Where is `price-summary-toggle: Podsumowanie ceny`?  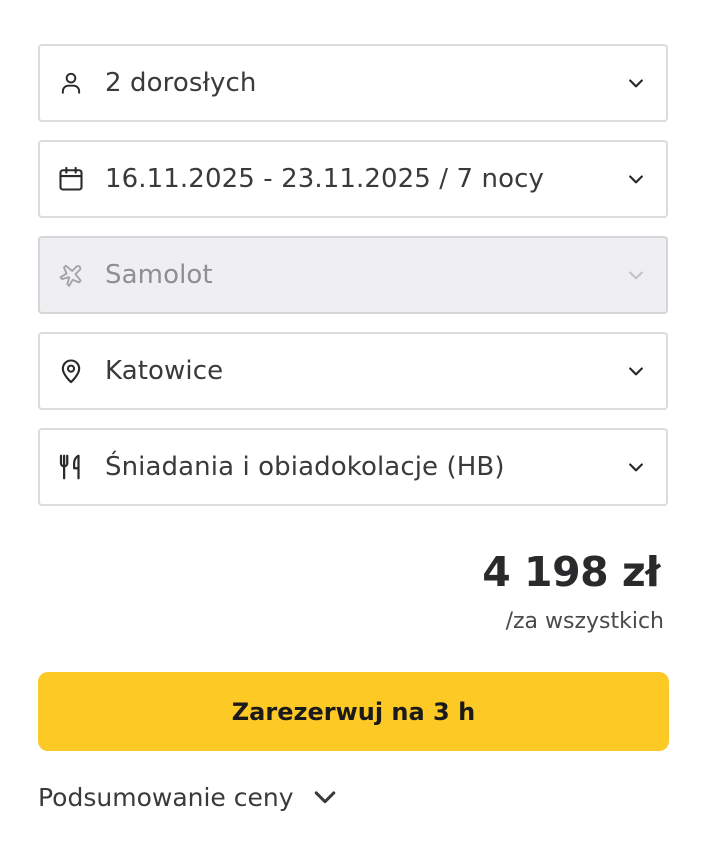 price-summary-toggle: Podsumowanie ceny is located at coordinates (189, 797).